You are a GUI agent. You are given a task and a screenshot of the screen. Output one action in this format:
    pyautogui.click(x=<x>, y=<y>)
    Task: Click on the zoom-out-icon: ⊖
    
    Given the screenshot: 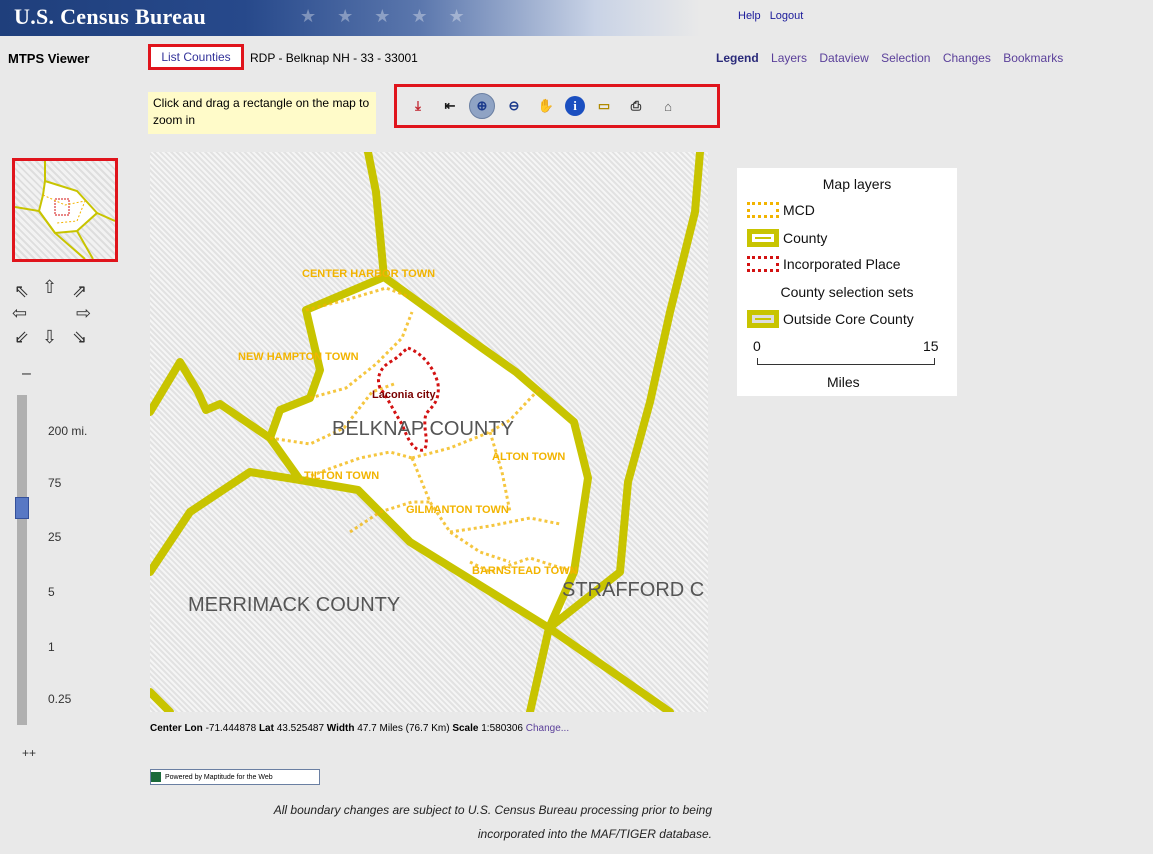 What is the action you would take?
    pyautogui.click(x=514, y=106)
    